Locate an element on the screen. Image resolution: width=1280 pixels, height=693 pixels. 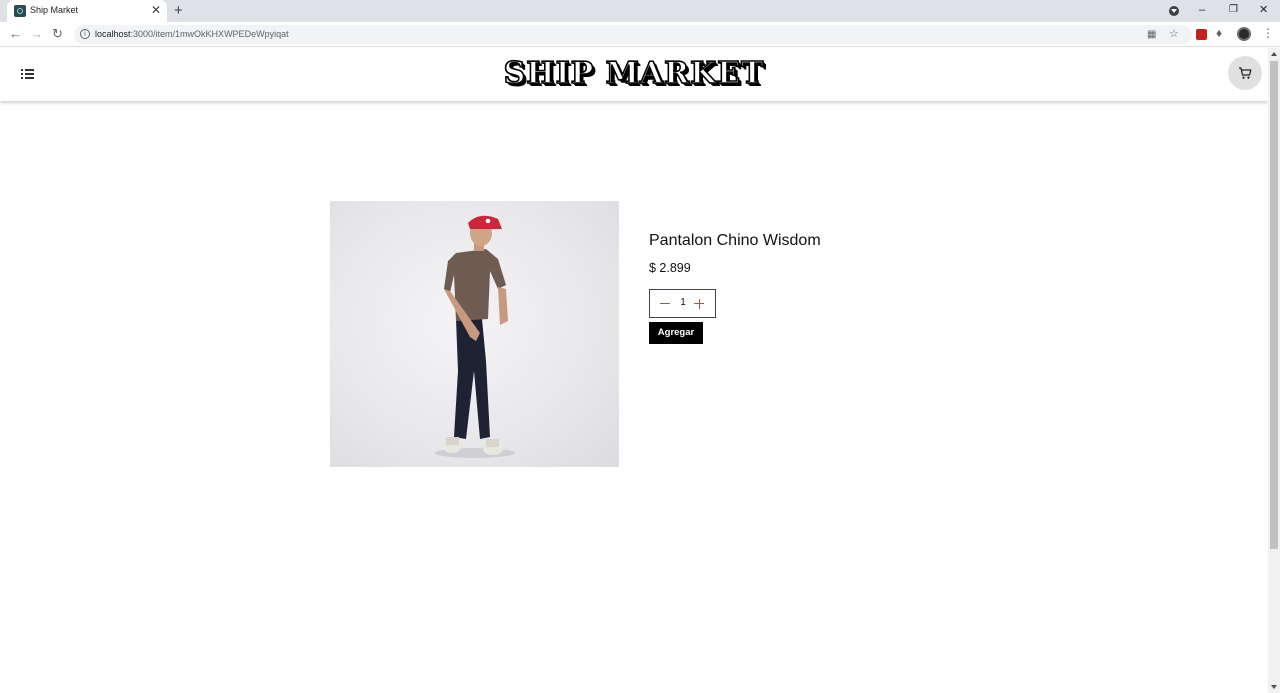
tab-close-icon: ✕ is located at coordinates (156, 10).